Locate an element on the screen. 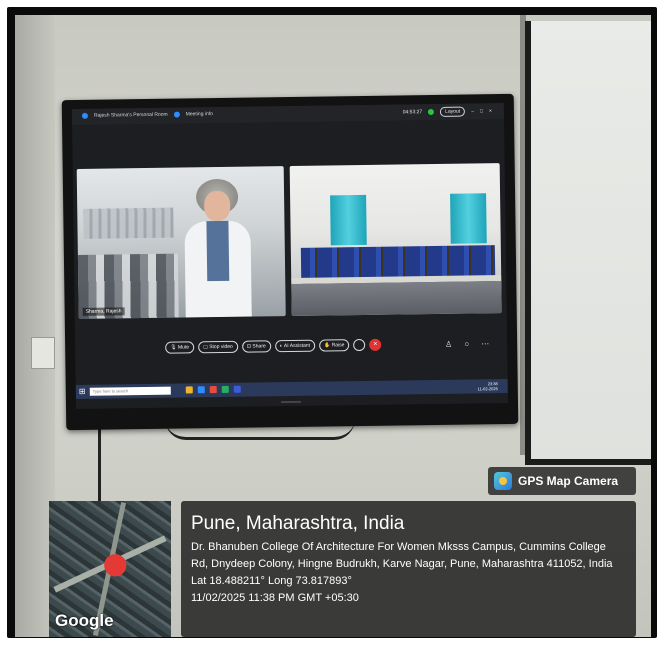  right-controls: ♙ ○ ⋯ is located at coordinates (467, 344).